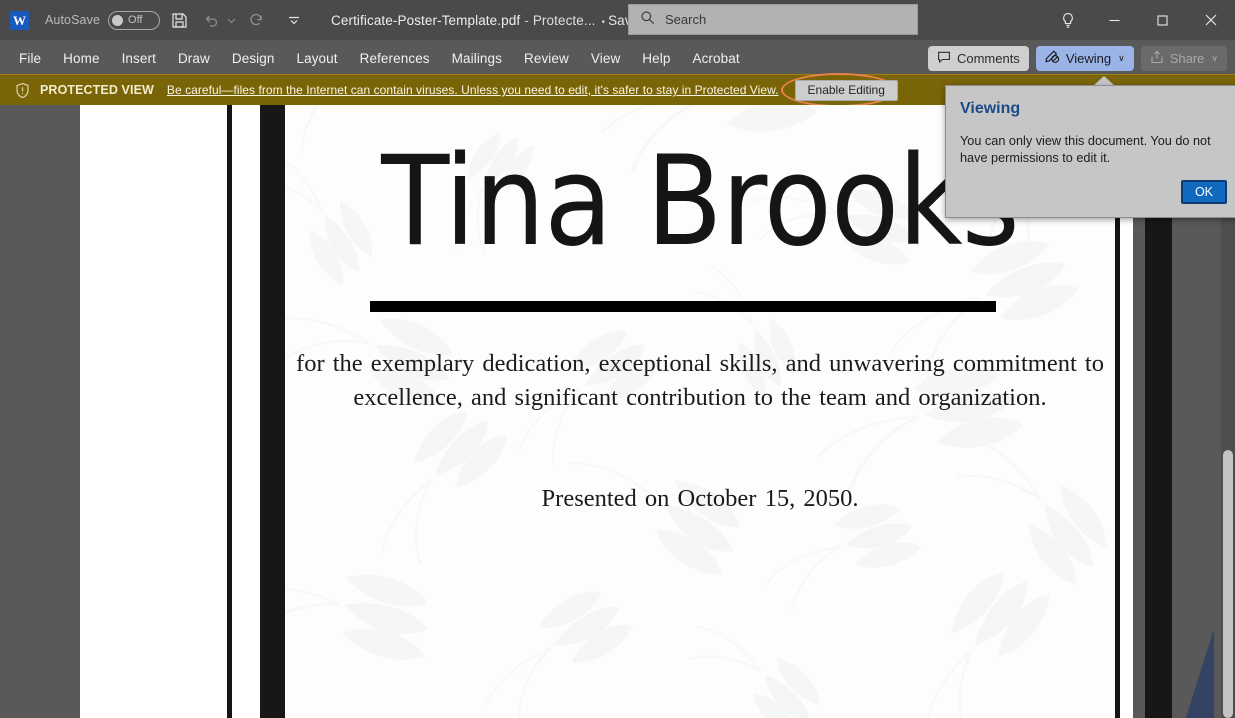 This screenshot has width=1235, height=718. What do you see at coordinates (22, 90) in the screenshot?
I see `shield-icon` at bounding box center [22, 90].